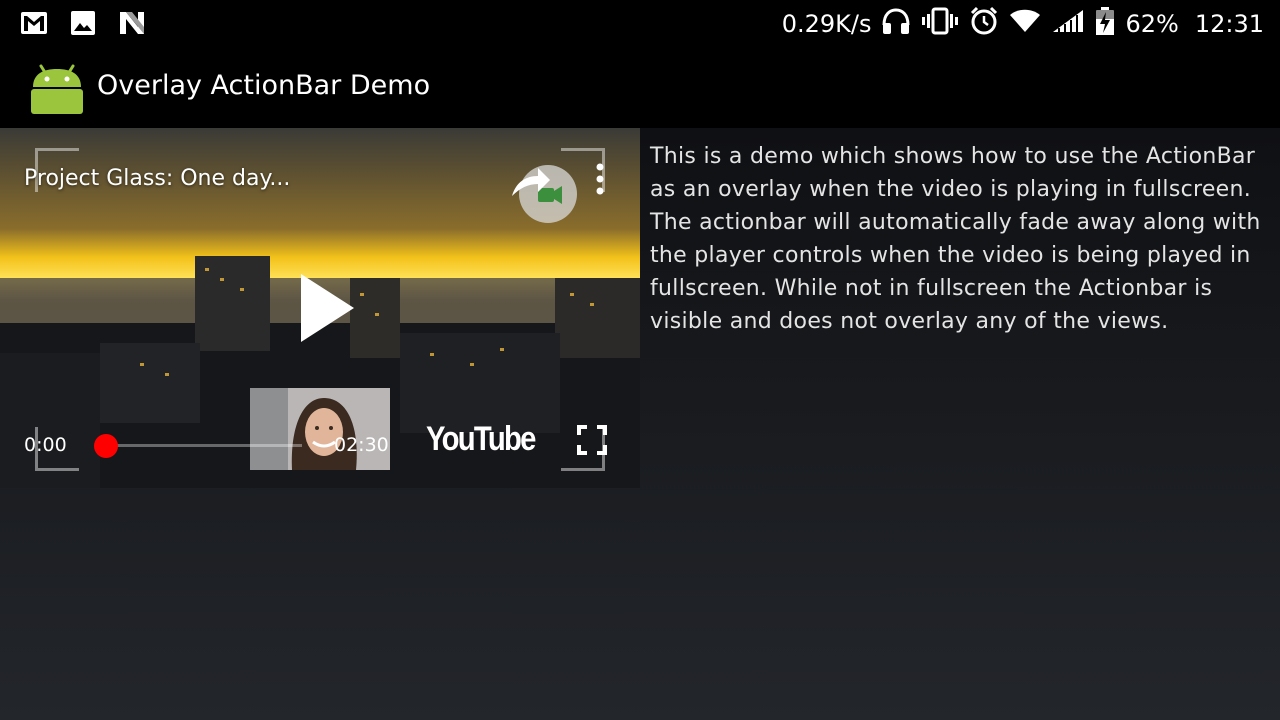  I want to click on clock: 12:31, so click(1229, 24).